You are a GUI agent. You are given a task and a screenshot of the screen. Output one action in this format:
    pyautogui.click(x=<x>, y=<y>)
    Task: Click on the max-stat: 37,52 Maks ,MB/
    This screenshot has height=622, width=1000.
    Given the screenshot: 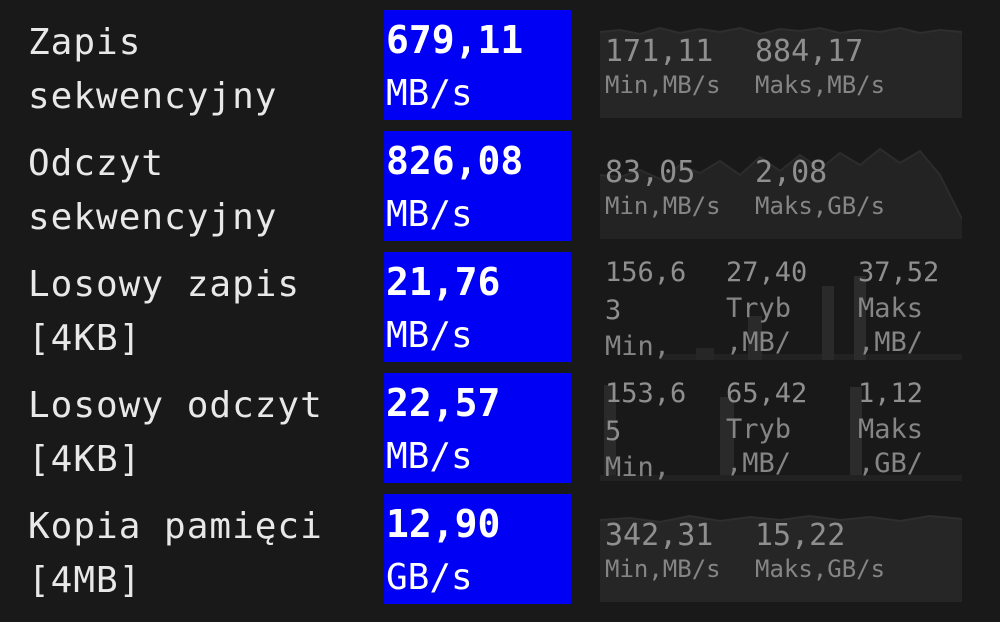 What is the action you would take?
    pyautogui.click(x=898, y=307)
    